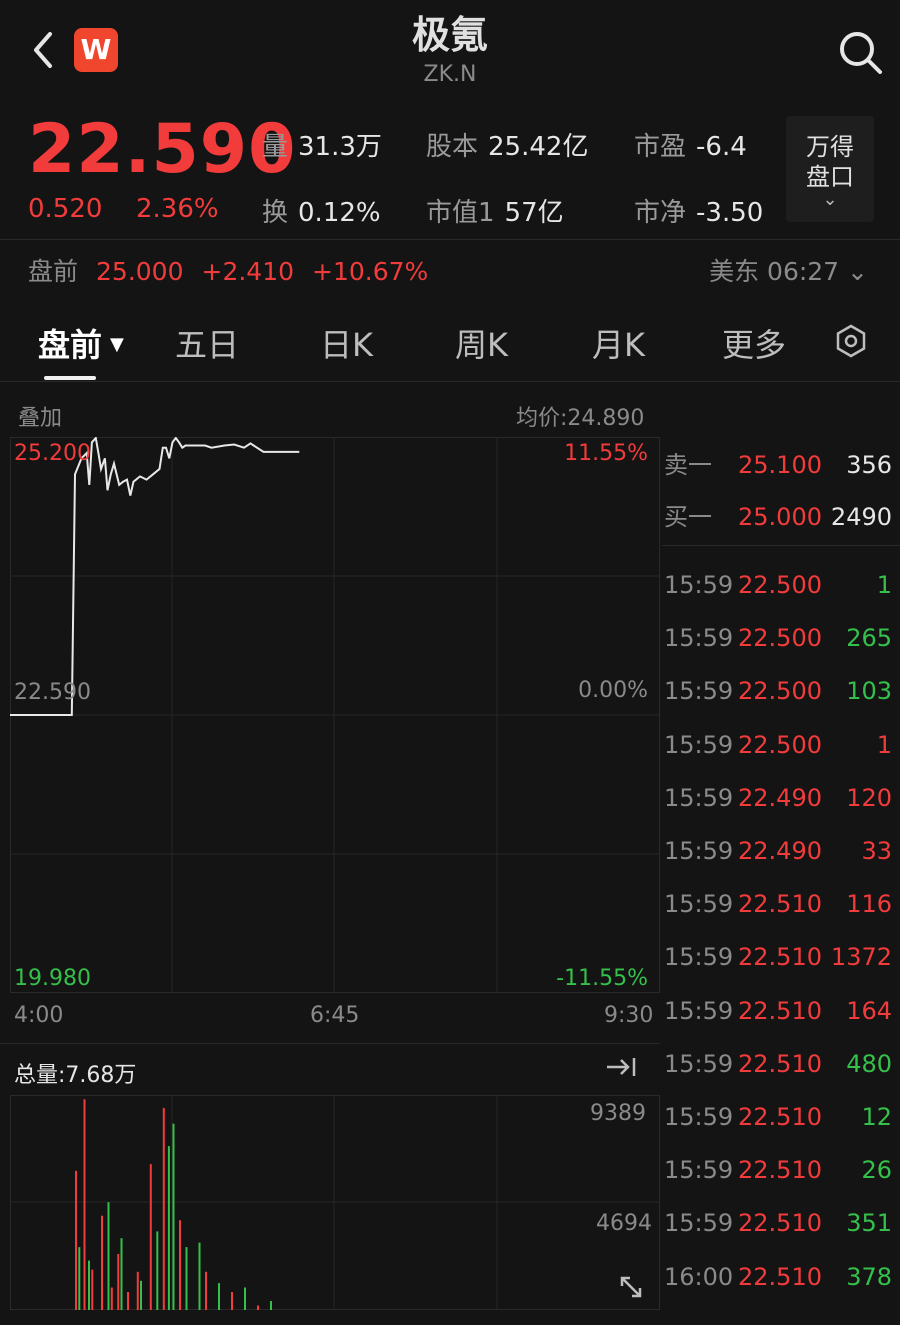  I want to click on trade-row: 15:59 22.490 120, so click(778, 798).